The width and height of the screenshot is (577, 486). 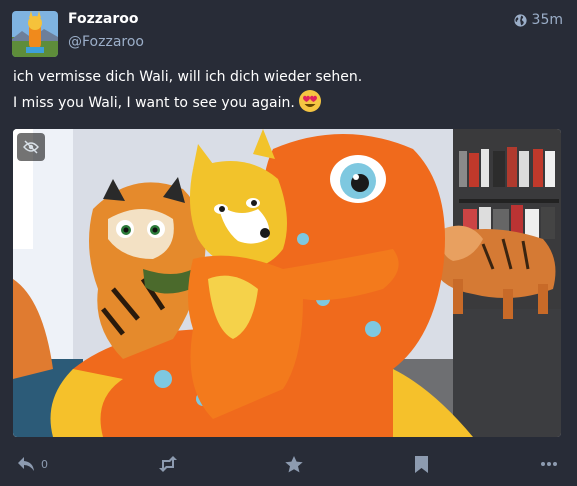 What do you see at coordinates (26, 464) in the screenshot?
I see `reply-icon` at bounding box center [26, 464].